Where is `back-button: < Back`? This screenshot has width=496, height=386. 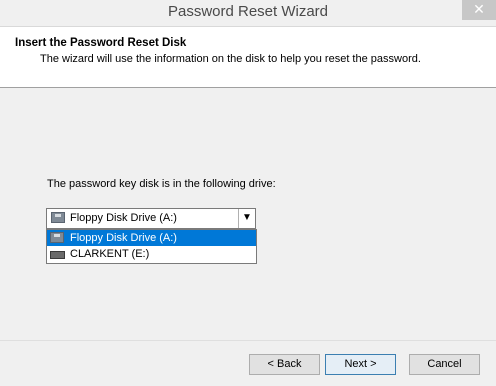
back-button: < Back is located at coordinates (284, 364).